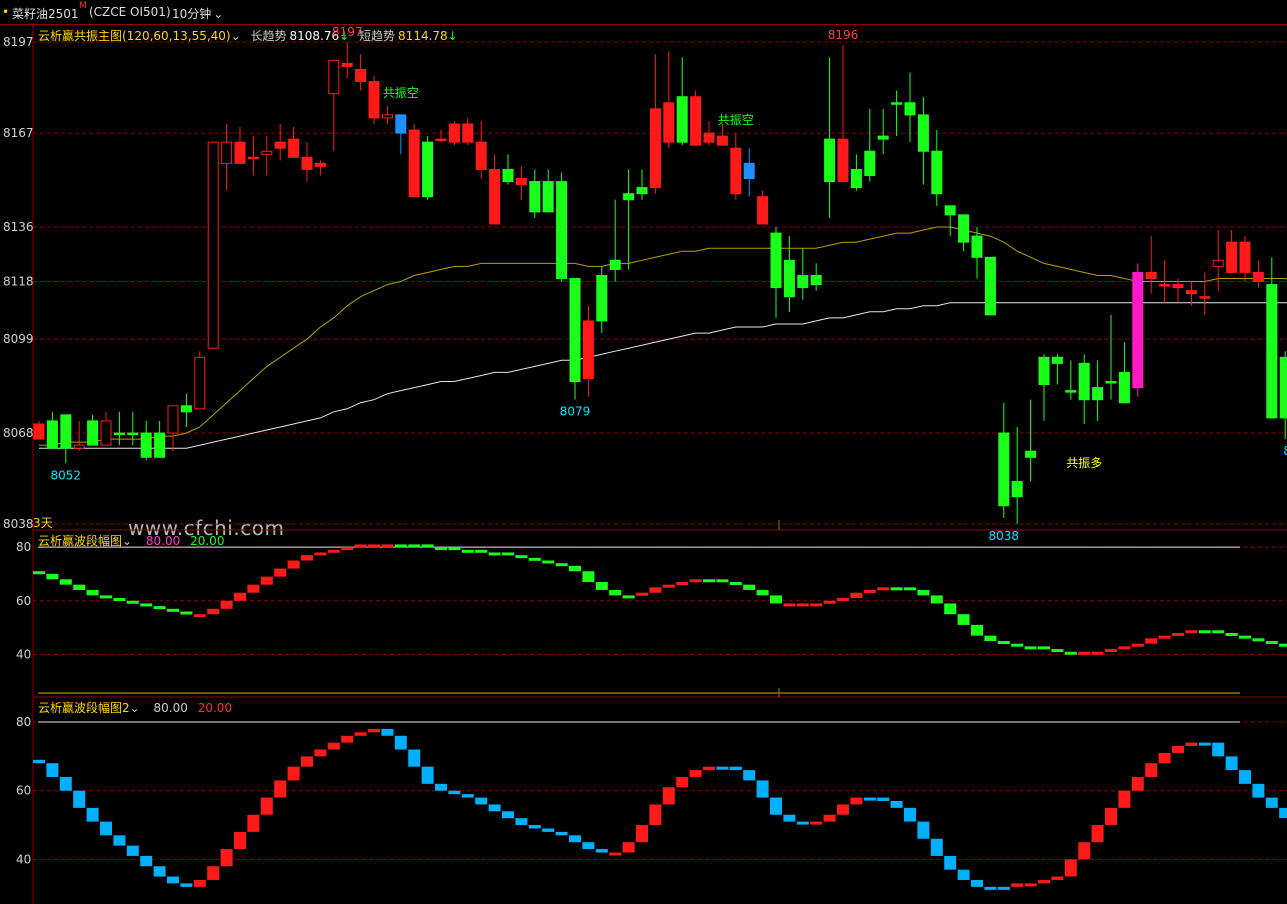 The width and height of the screenshot is (1287, 904). What do you see at coordinates (66, 475) in the screenshot?
I see `price-annotation: 8052` at bounding box center [66, 475].